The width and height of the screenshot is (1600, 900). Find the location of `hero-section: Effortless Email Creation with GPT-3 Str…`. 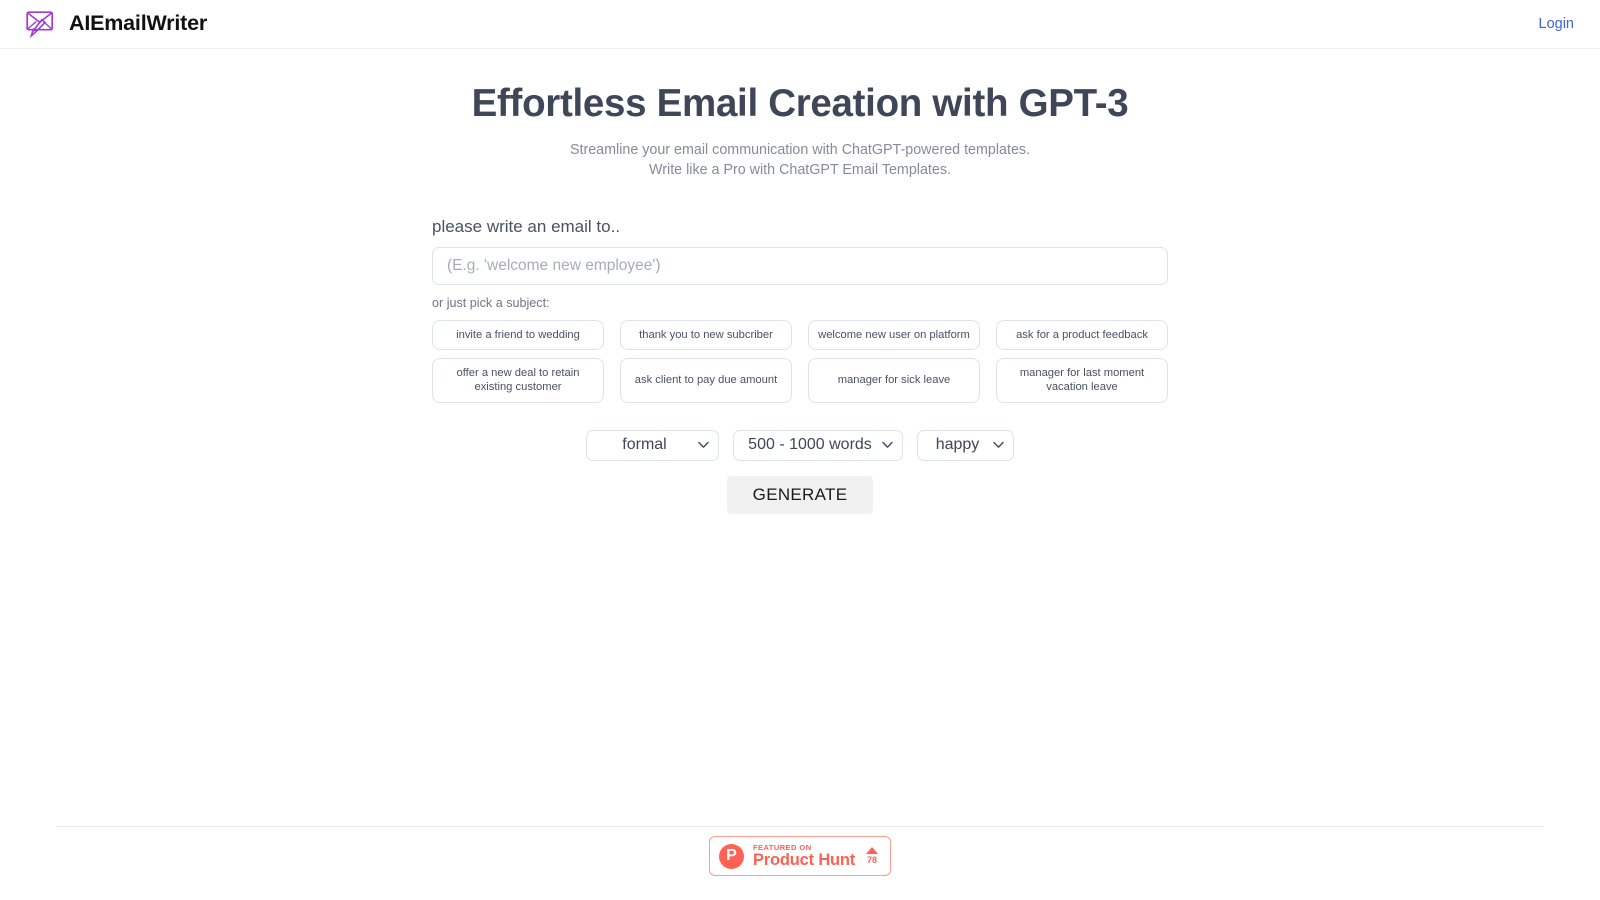

hero-section: Effortless Email Creation with GPT-3 Str… is located at coordinates (800, 115).